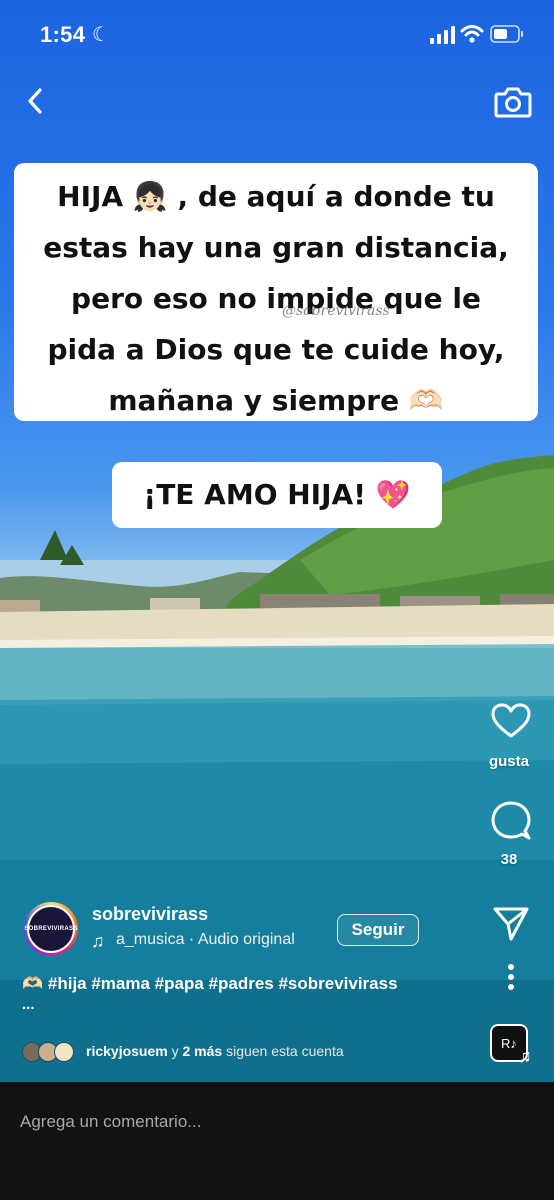  What do you see at coordinates (175, 1051) in the screenshot?
I see `followers-and: y` at bounding box center [175, 1051].